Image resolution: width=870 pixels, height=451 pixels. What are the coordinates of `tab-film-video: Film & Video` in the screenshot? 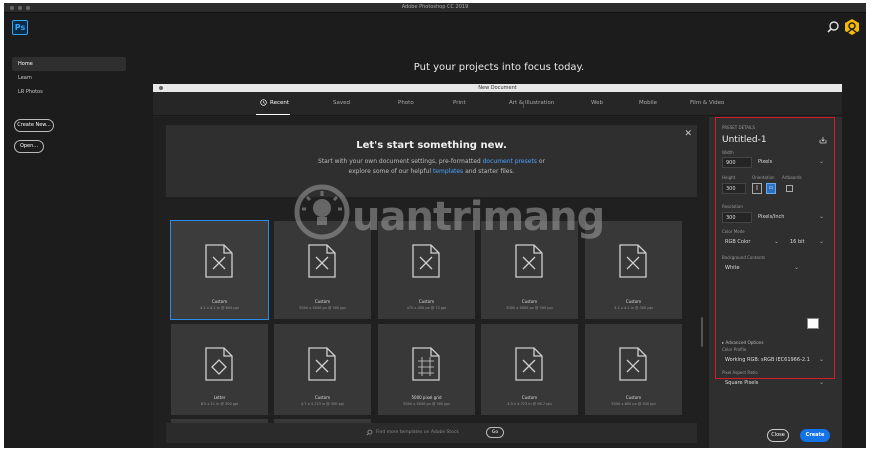 It's located at (707, 103).